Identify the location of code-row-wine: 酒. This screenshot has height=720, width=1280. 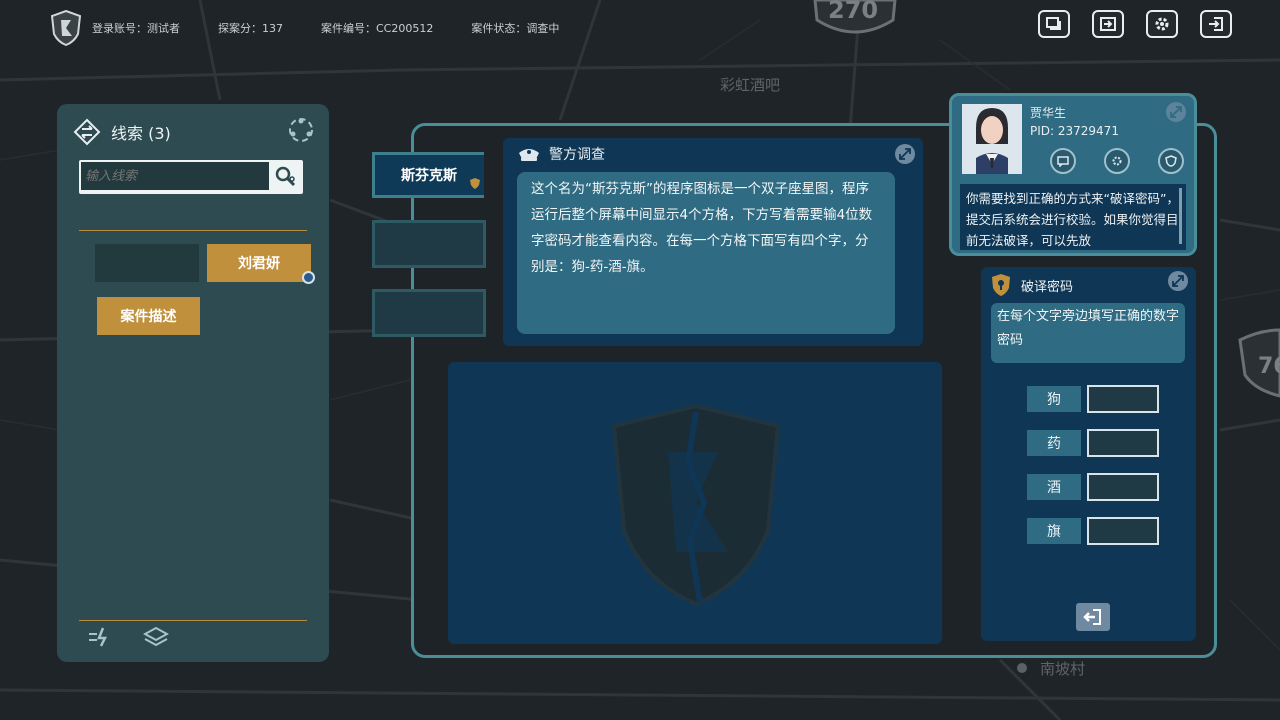
(1093, 487).